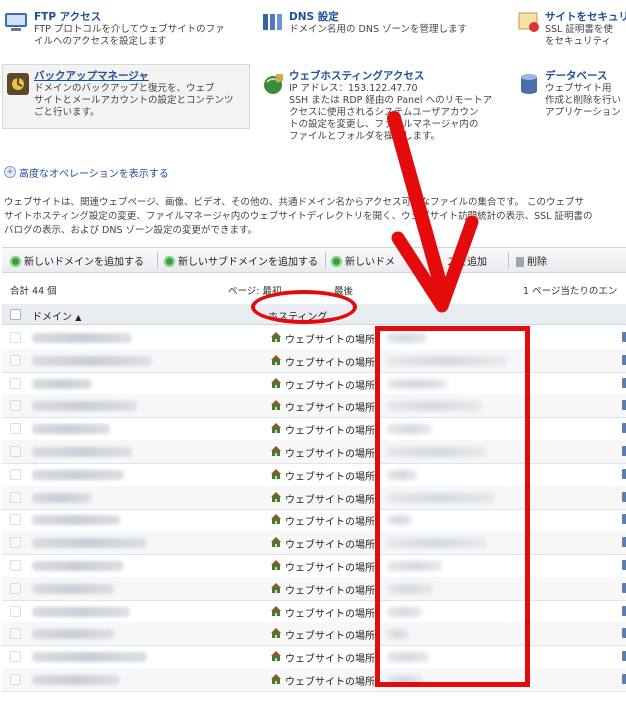  I want to click on ftp-access-link: FTP アクセス, so click(67, 16).